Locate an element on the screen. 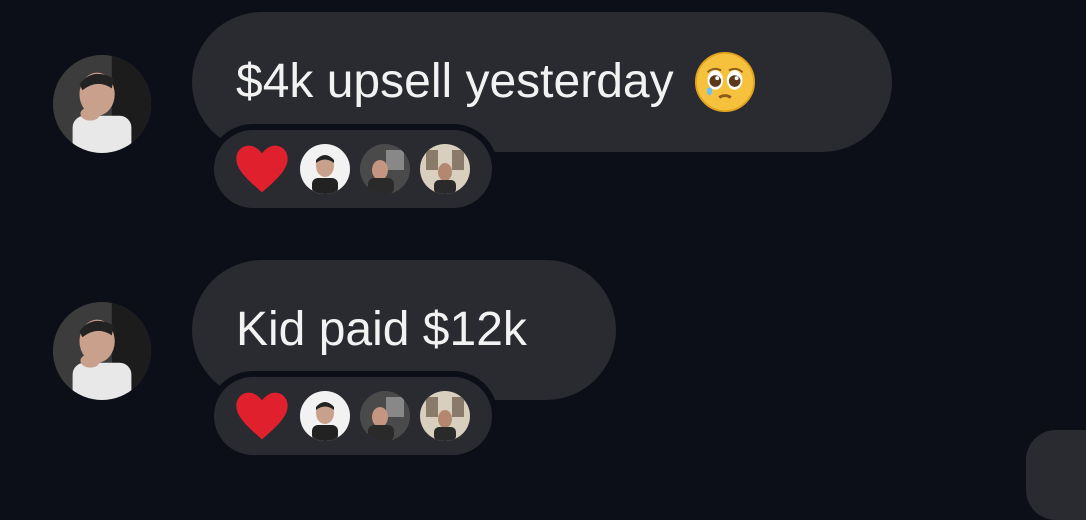  next-message-bubble-edge is located at coordinates (1056, 475).